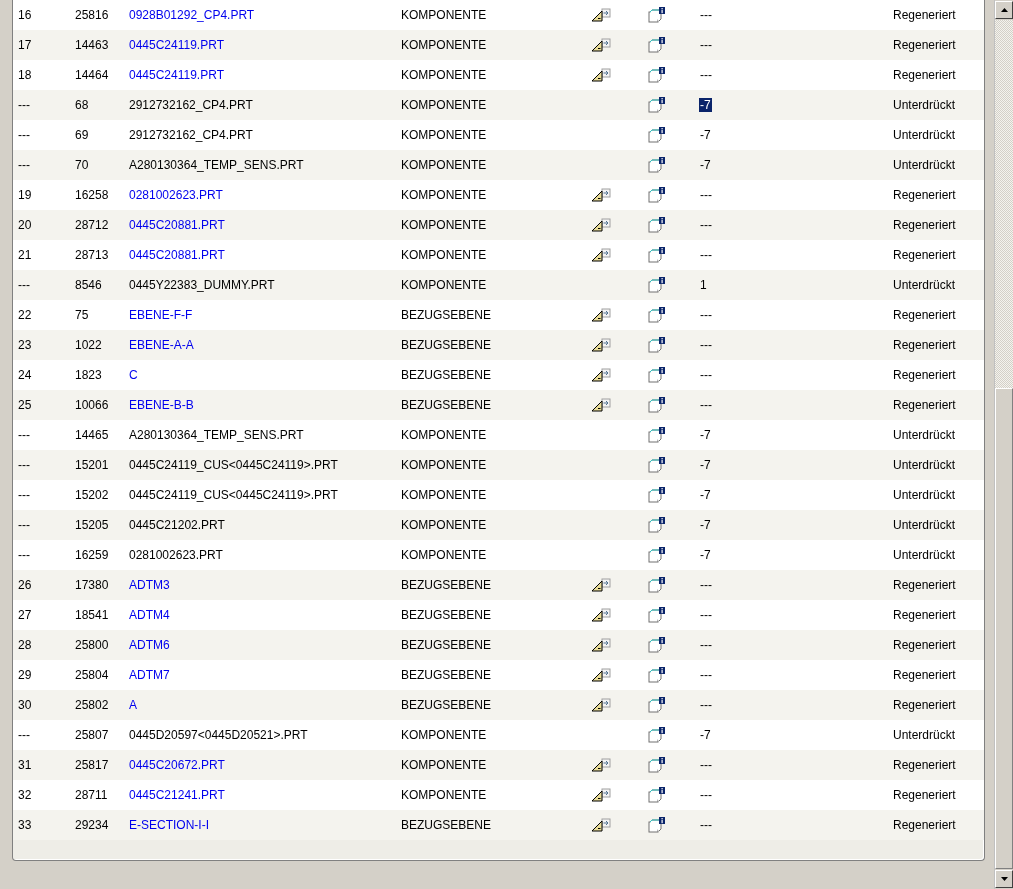 The height and width of the screenshot is (889, 1013). I want to click on status-text: Unterdrückt, so click(924, 105).